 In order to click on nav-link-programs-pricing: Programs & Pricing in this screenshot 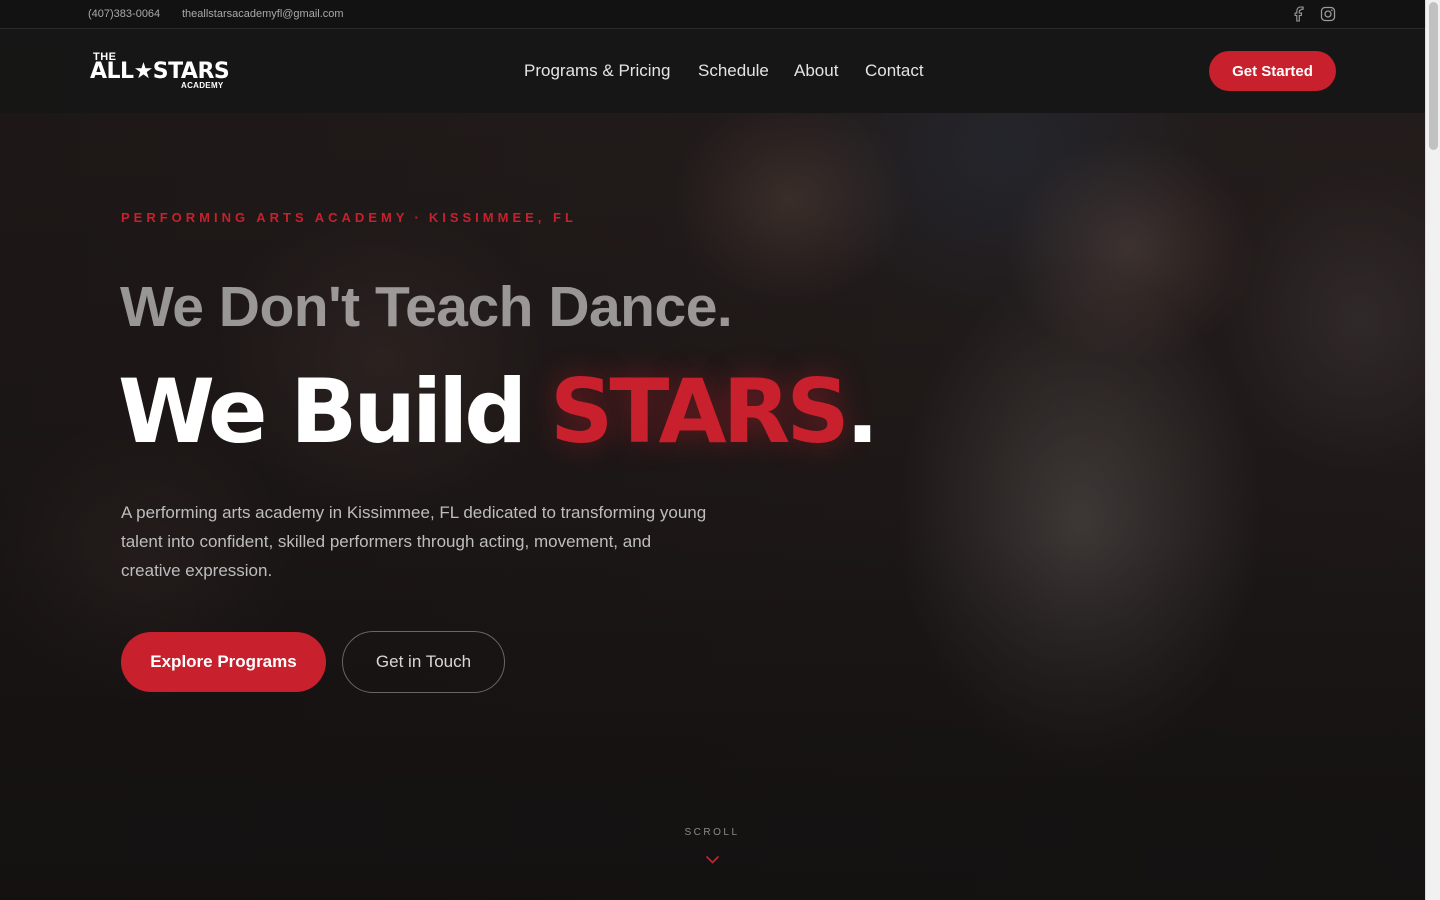, I will do `click(597, 71)`.